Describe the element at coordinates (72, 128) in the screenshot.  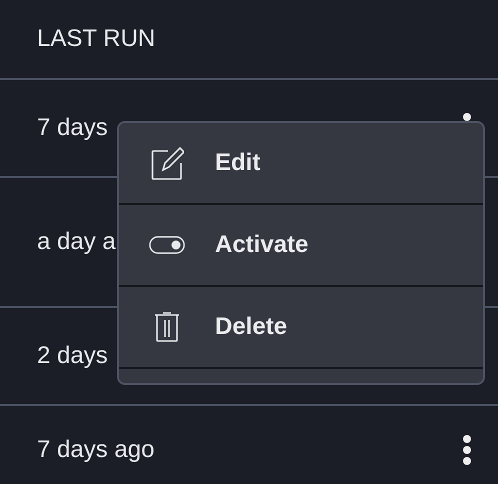
I see `table-cell: 7 days` at that location.